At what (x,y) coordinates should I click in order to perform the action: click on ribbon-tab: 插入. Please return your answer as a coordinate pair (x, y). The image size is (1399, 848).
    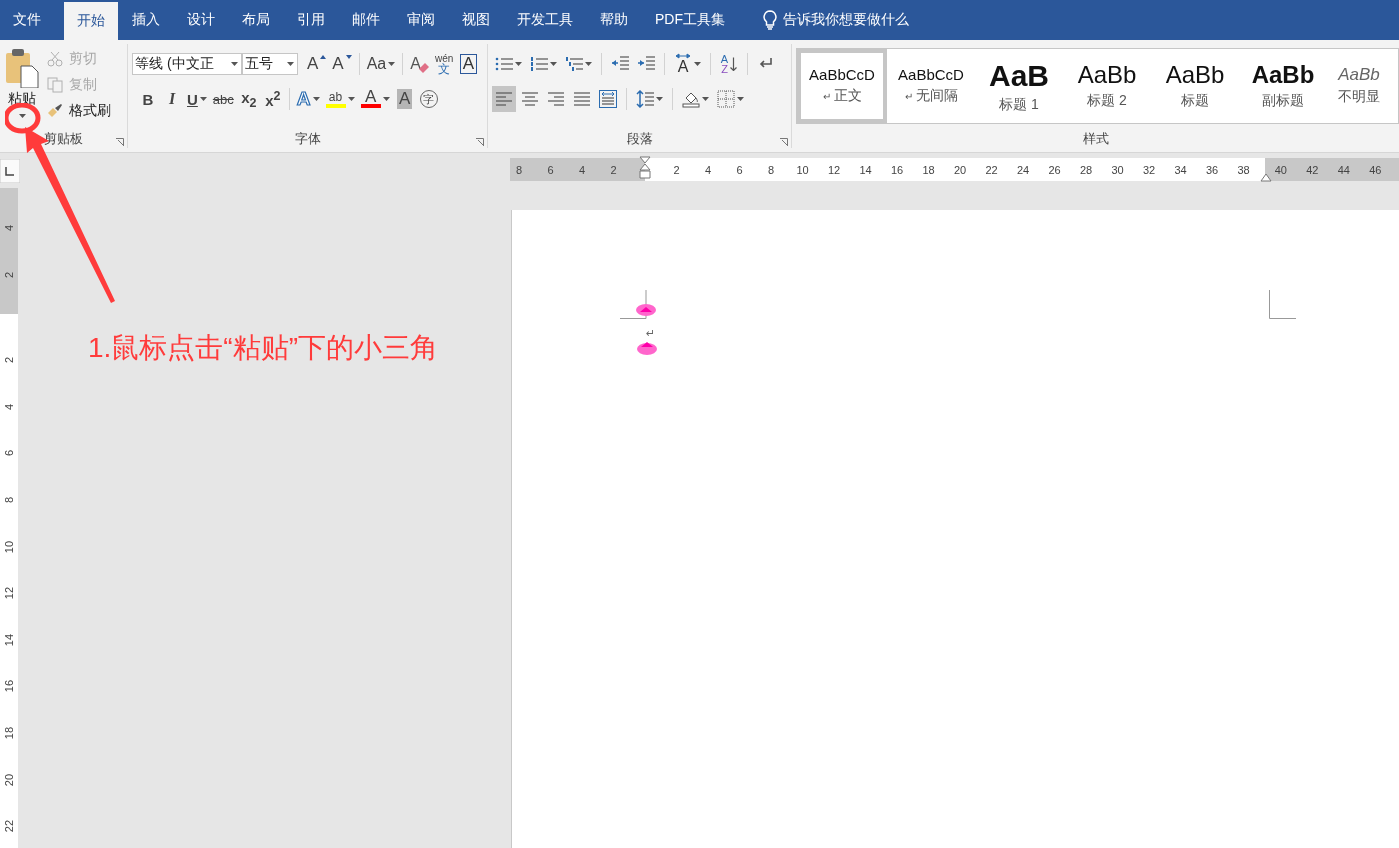
    Looking at the image, I should click on (146, 20).